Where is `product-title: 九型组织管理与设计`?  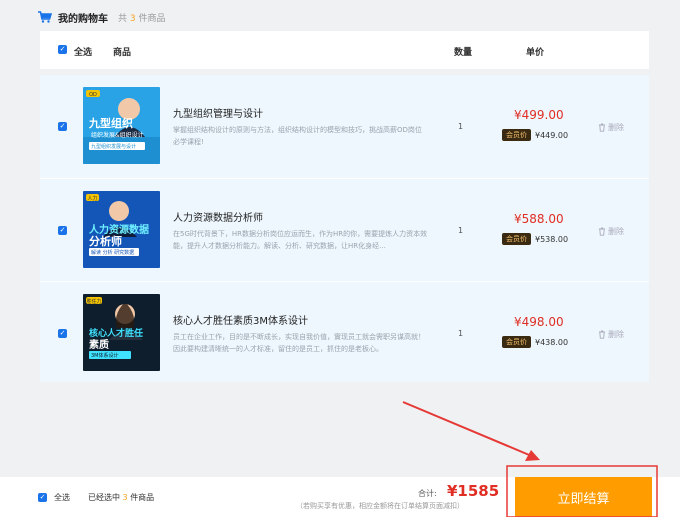
product-title: 九型组织管理与设计 is located at coordinates (218, 112).